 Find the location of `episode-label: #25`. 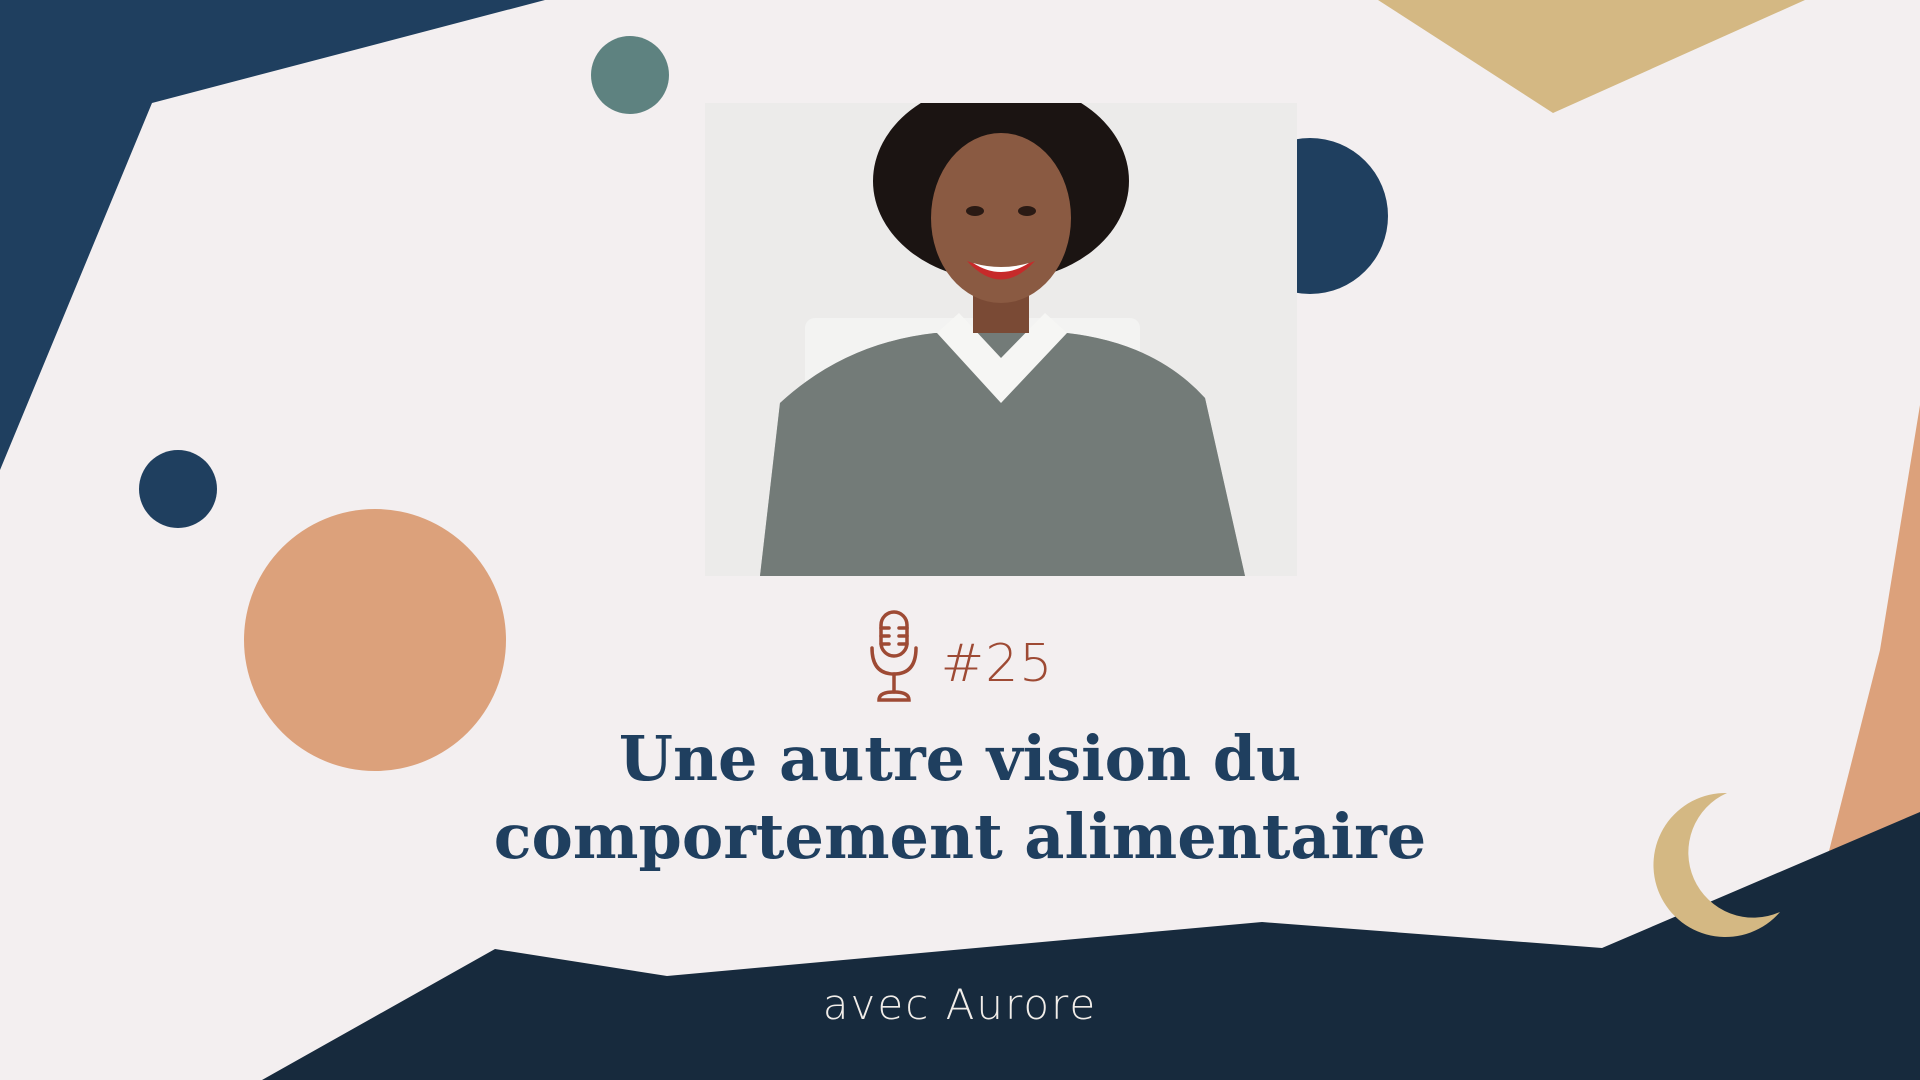

episode-label: #25 is located at coordinates (960, 656).